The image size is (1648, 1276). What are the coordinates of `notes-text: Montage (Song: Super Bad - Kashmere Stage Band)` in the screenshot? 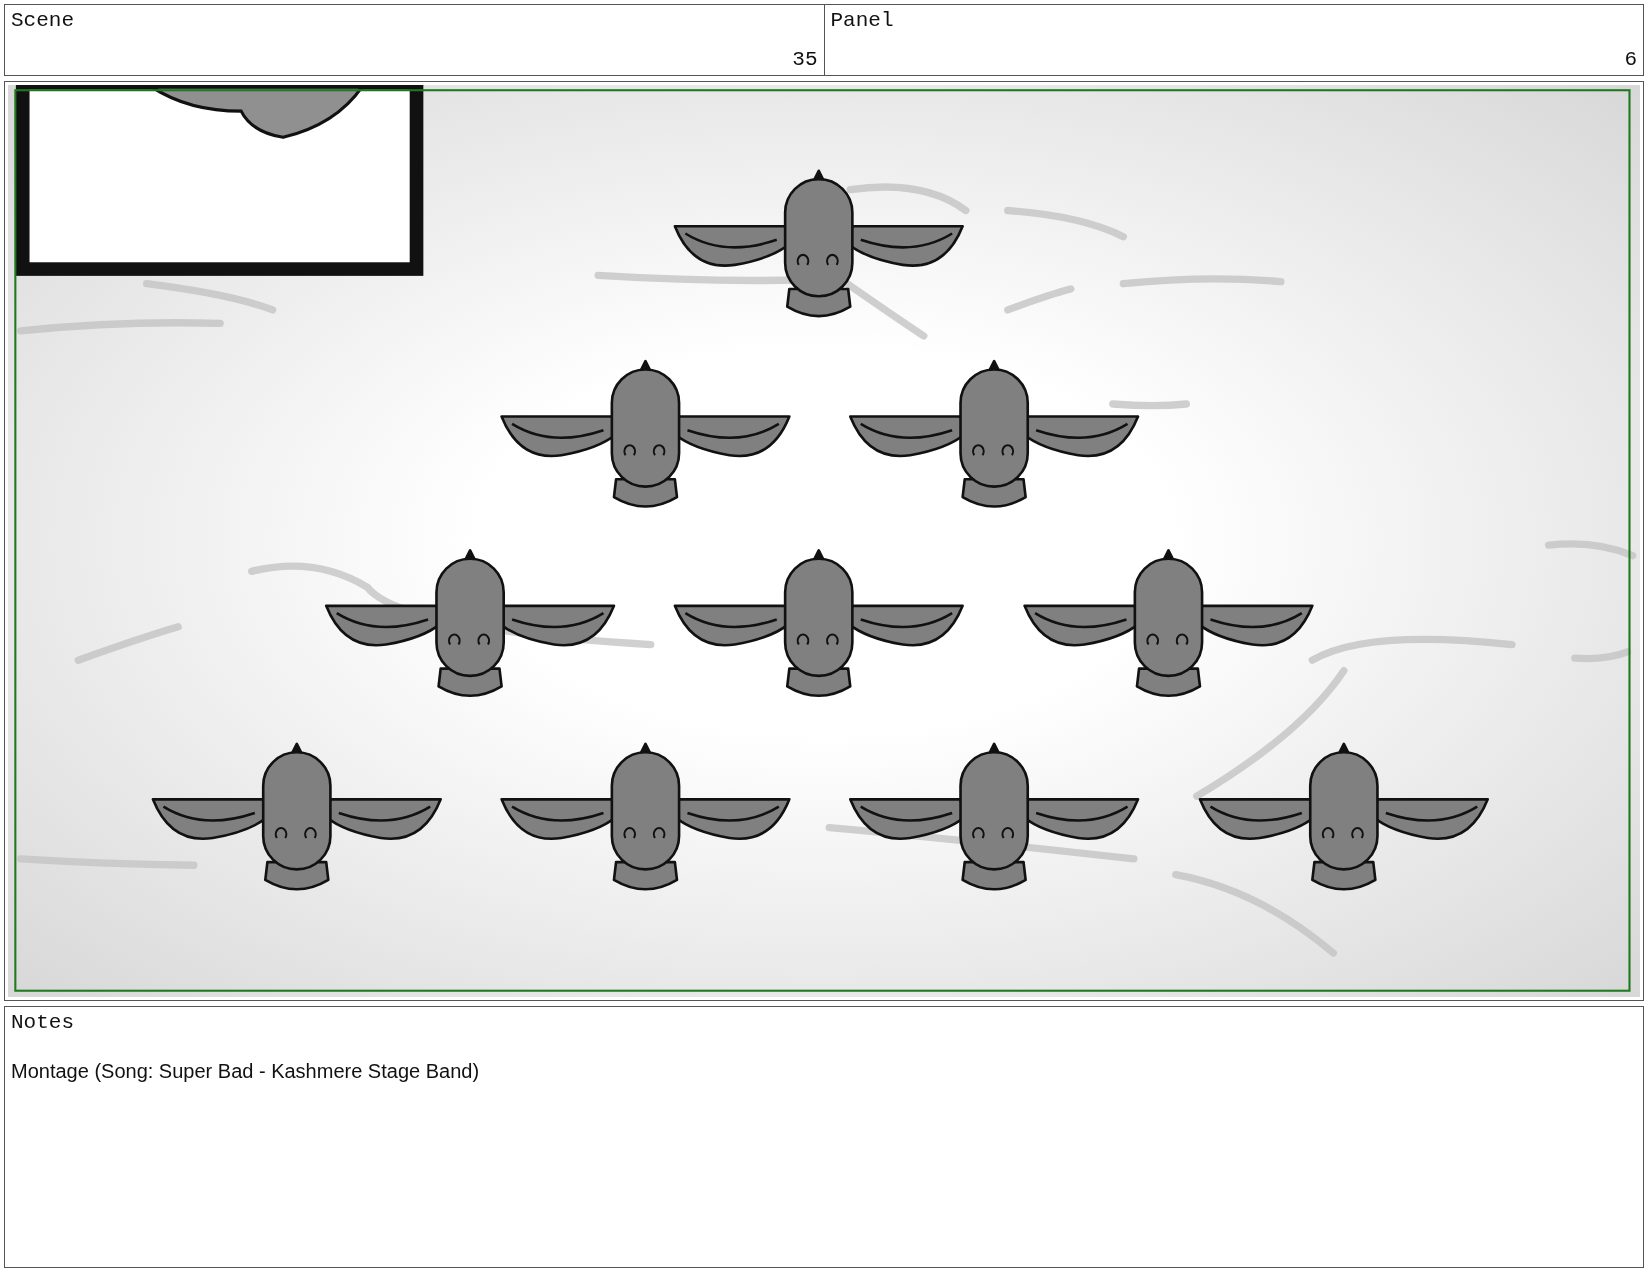 It's located at (245, 1071).